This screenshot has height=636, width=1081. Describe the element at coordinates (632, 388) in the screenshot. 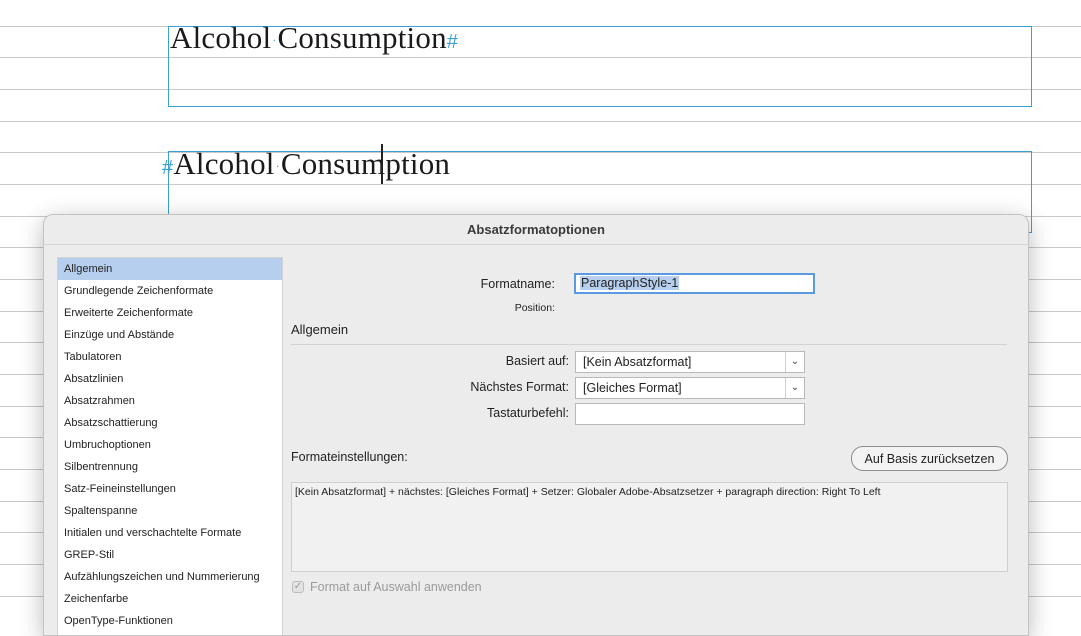

I see `naechstes-format-value: [Gleiches Format]` at that location.